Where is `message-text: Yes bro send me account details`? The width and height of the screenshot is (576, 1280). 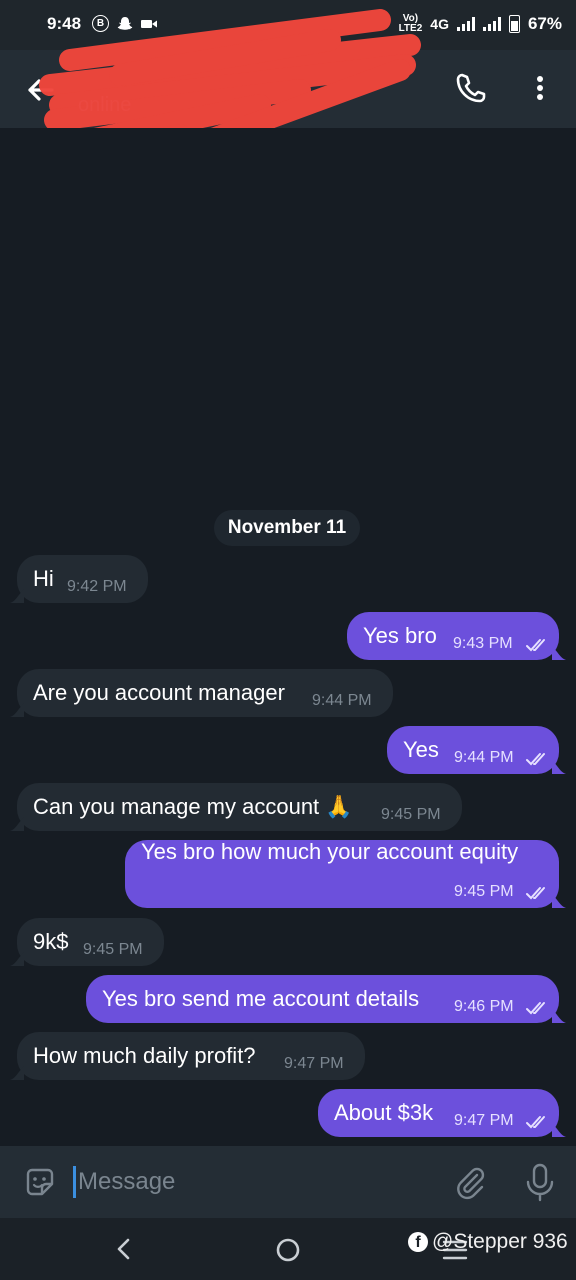
message-text: Yes bro send me account details is located at coordinates (261, 998).